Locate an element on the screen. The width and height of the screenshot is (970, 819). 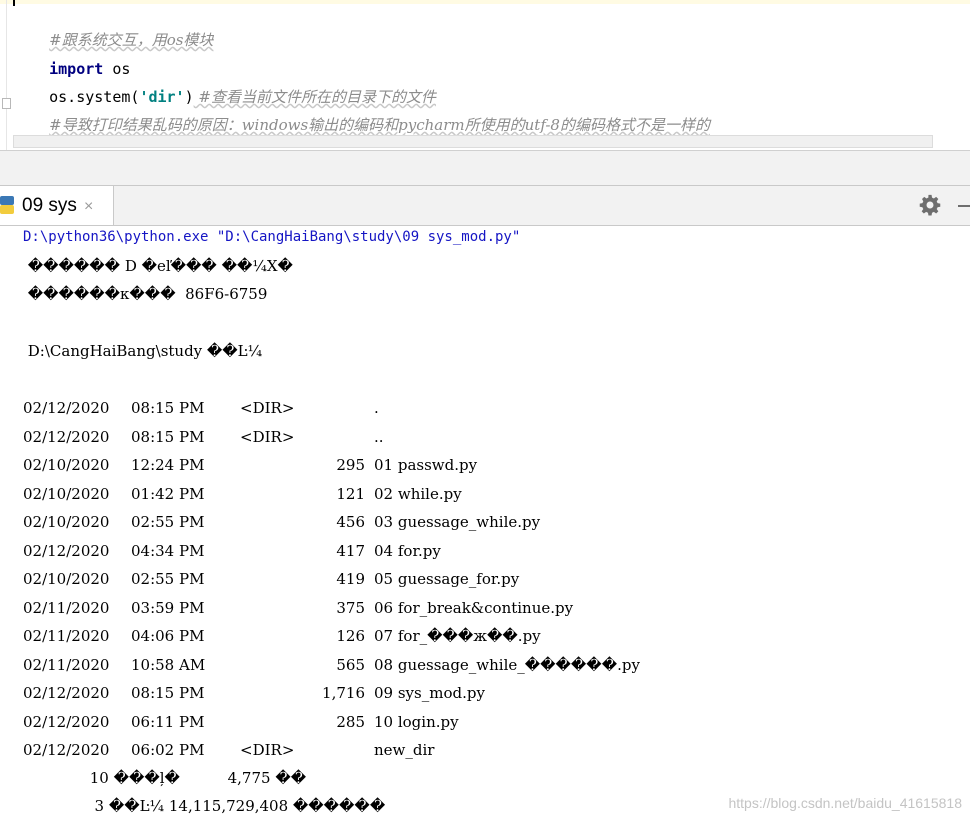
listing-time: 10:58 AM is located at coordinates (168, 664).